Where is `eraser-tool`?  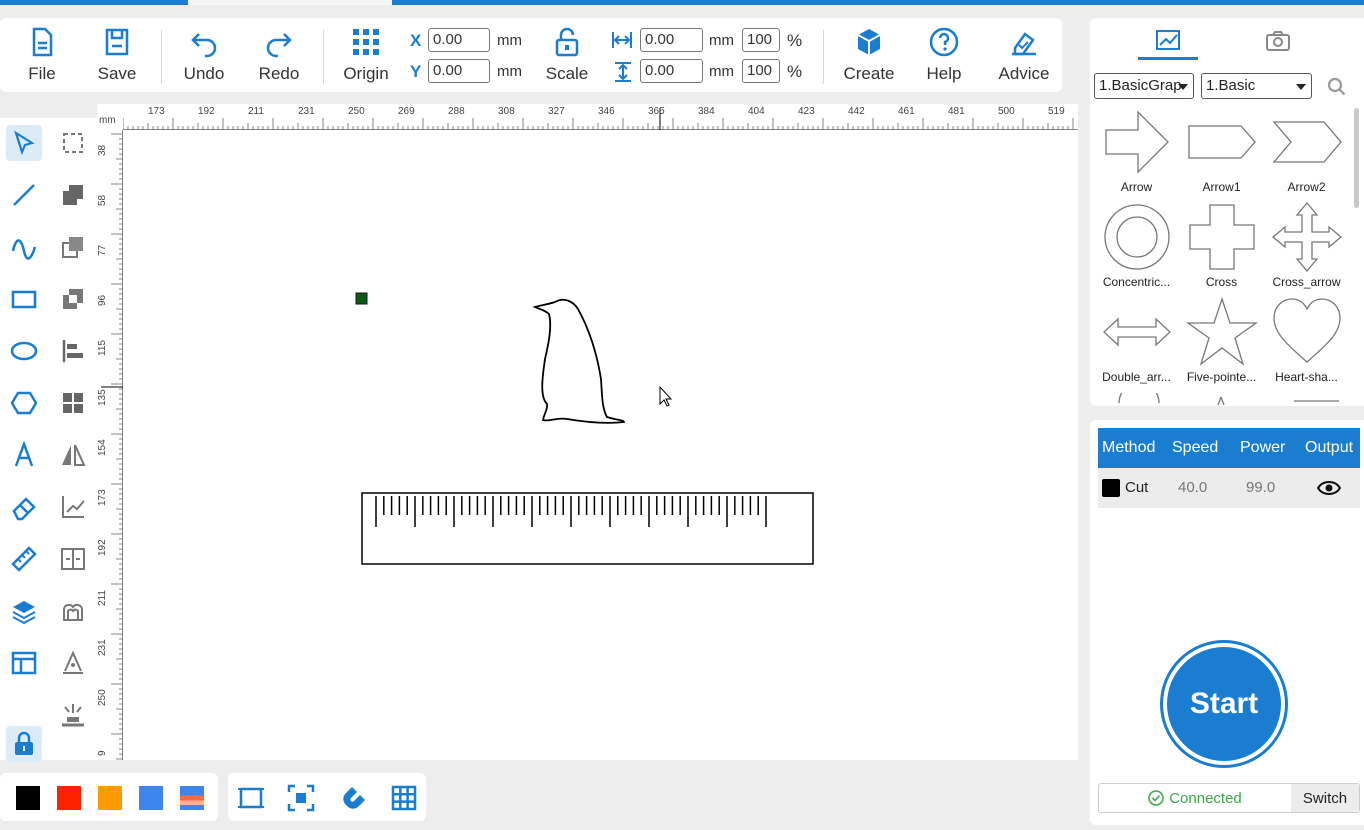 eraser-tool is located at coordinates (24, 507).